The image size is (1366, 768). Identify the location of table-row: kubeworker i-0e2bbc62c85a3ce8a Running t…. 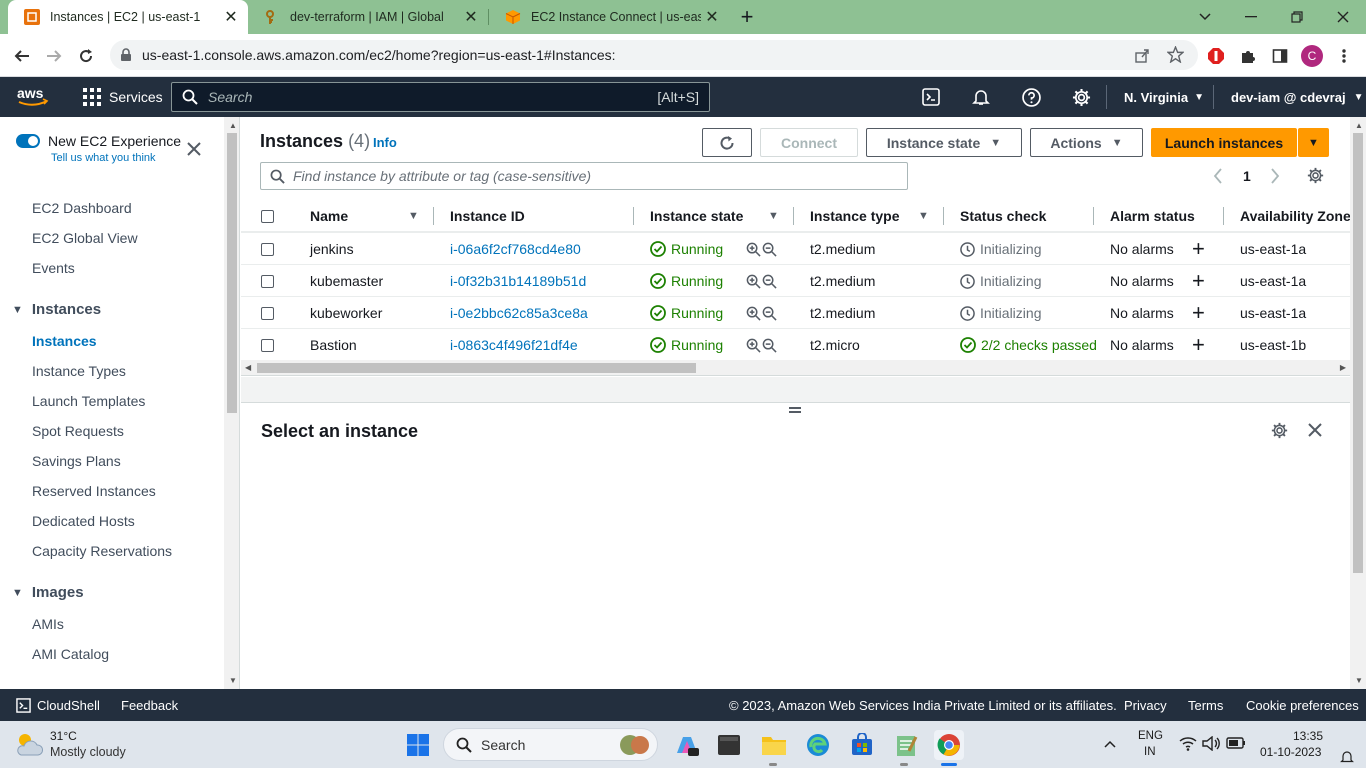
(795, 312).